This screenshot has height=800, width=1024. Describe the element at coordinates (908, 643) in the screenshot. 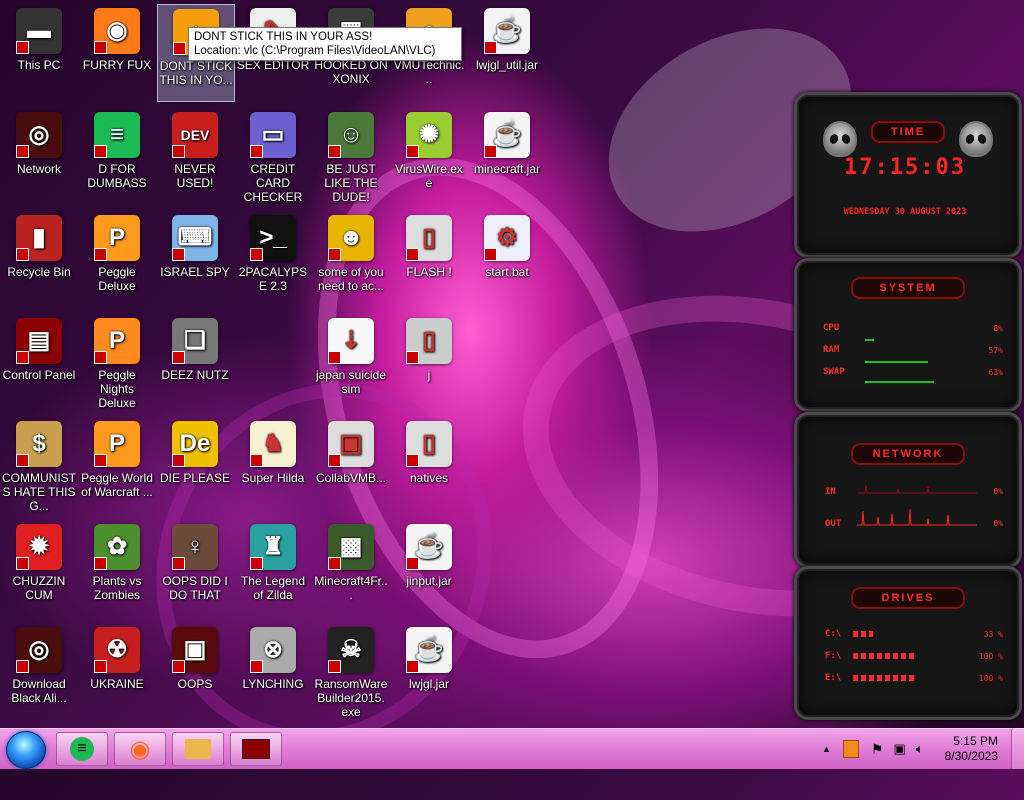

I see `drives-gadget: DRIVES C:\ 33 % F:\ 100 % E:\ 100 %` at that location.